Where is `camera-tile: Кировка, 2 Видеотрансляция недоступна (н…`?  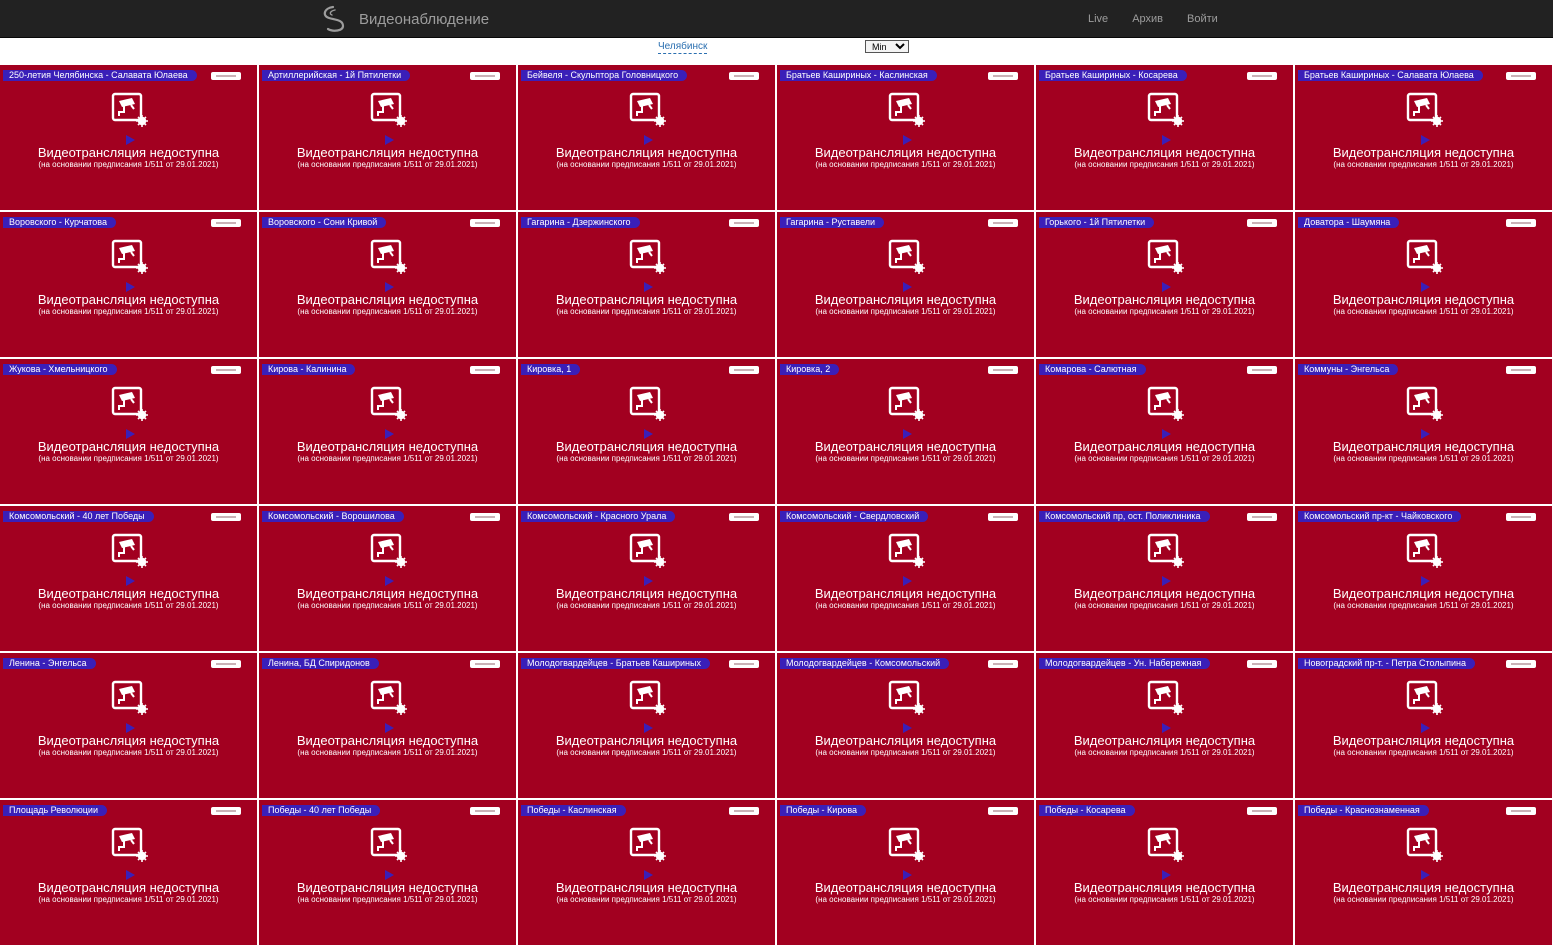 camera-tile: Кировка, 2 Видеотрансляция недоступна (н… is located at coordinates (905, 431).